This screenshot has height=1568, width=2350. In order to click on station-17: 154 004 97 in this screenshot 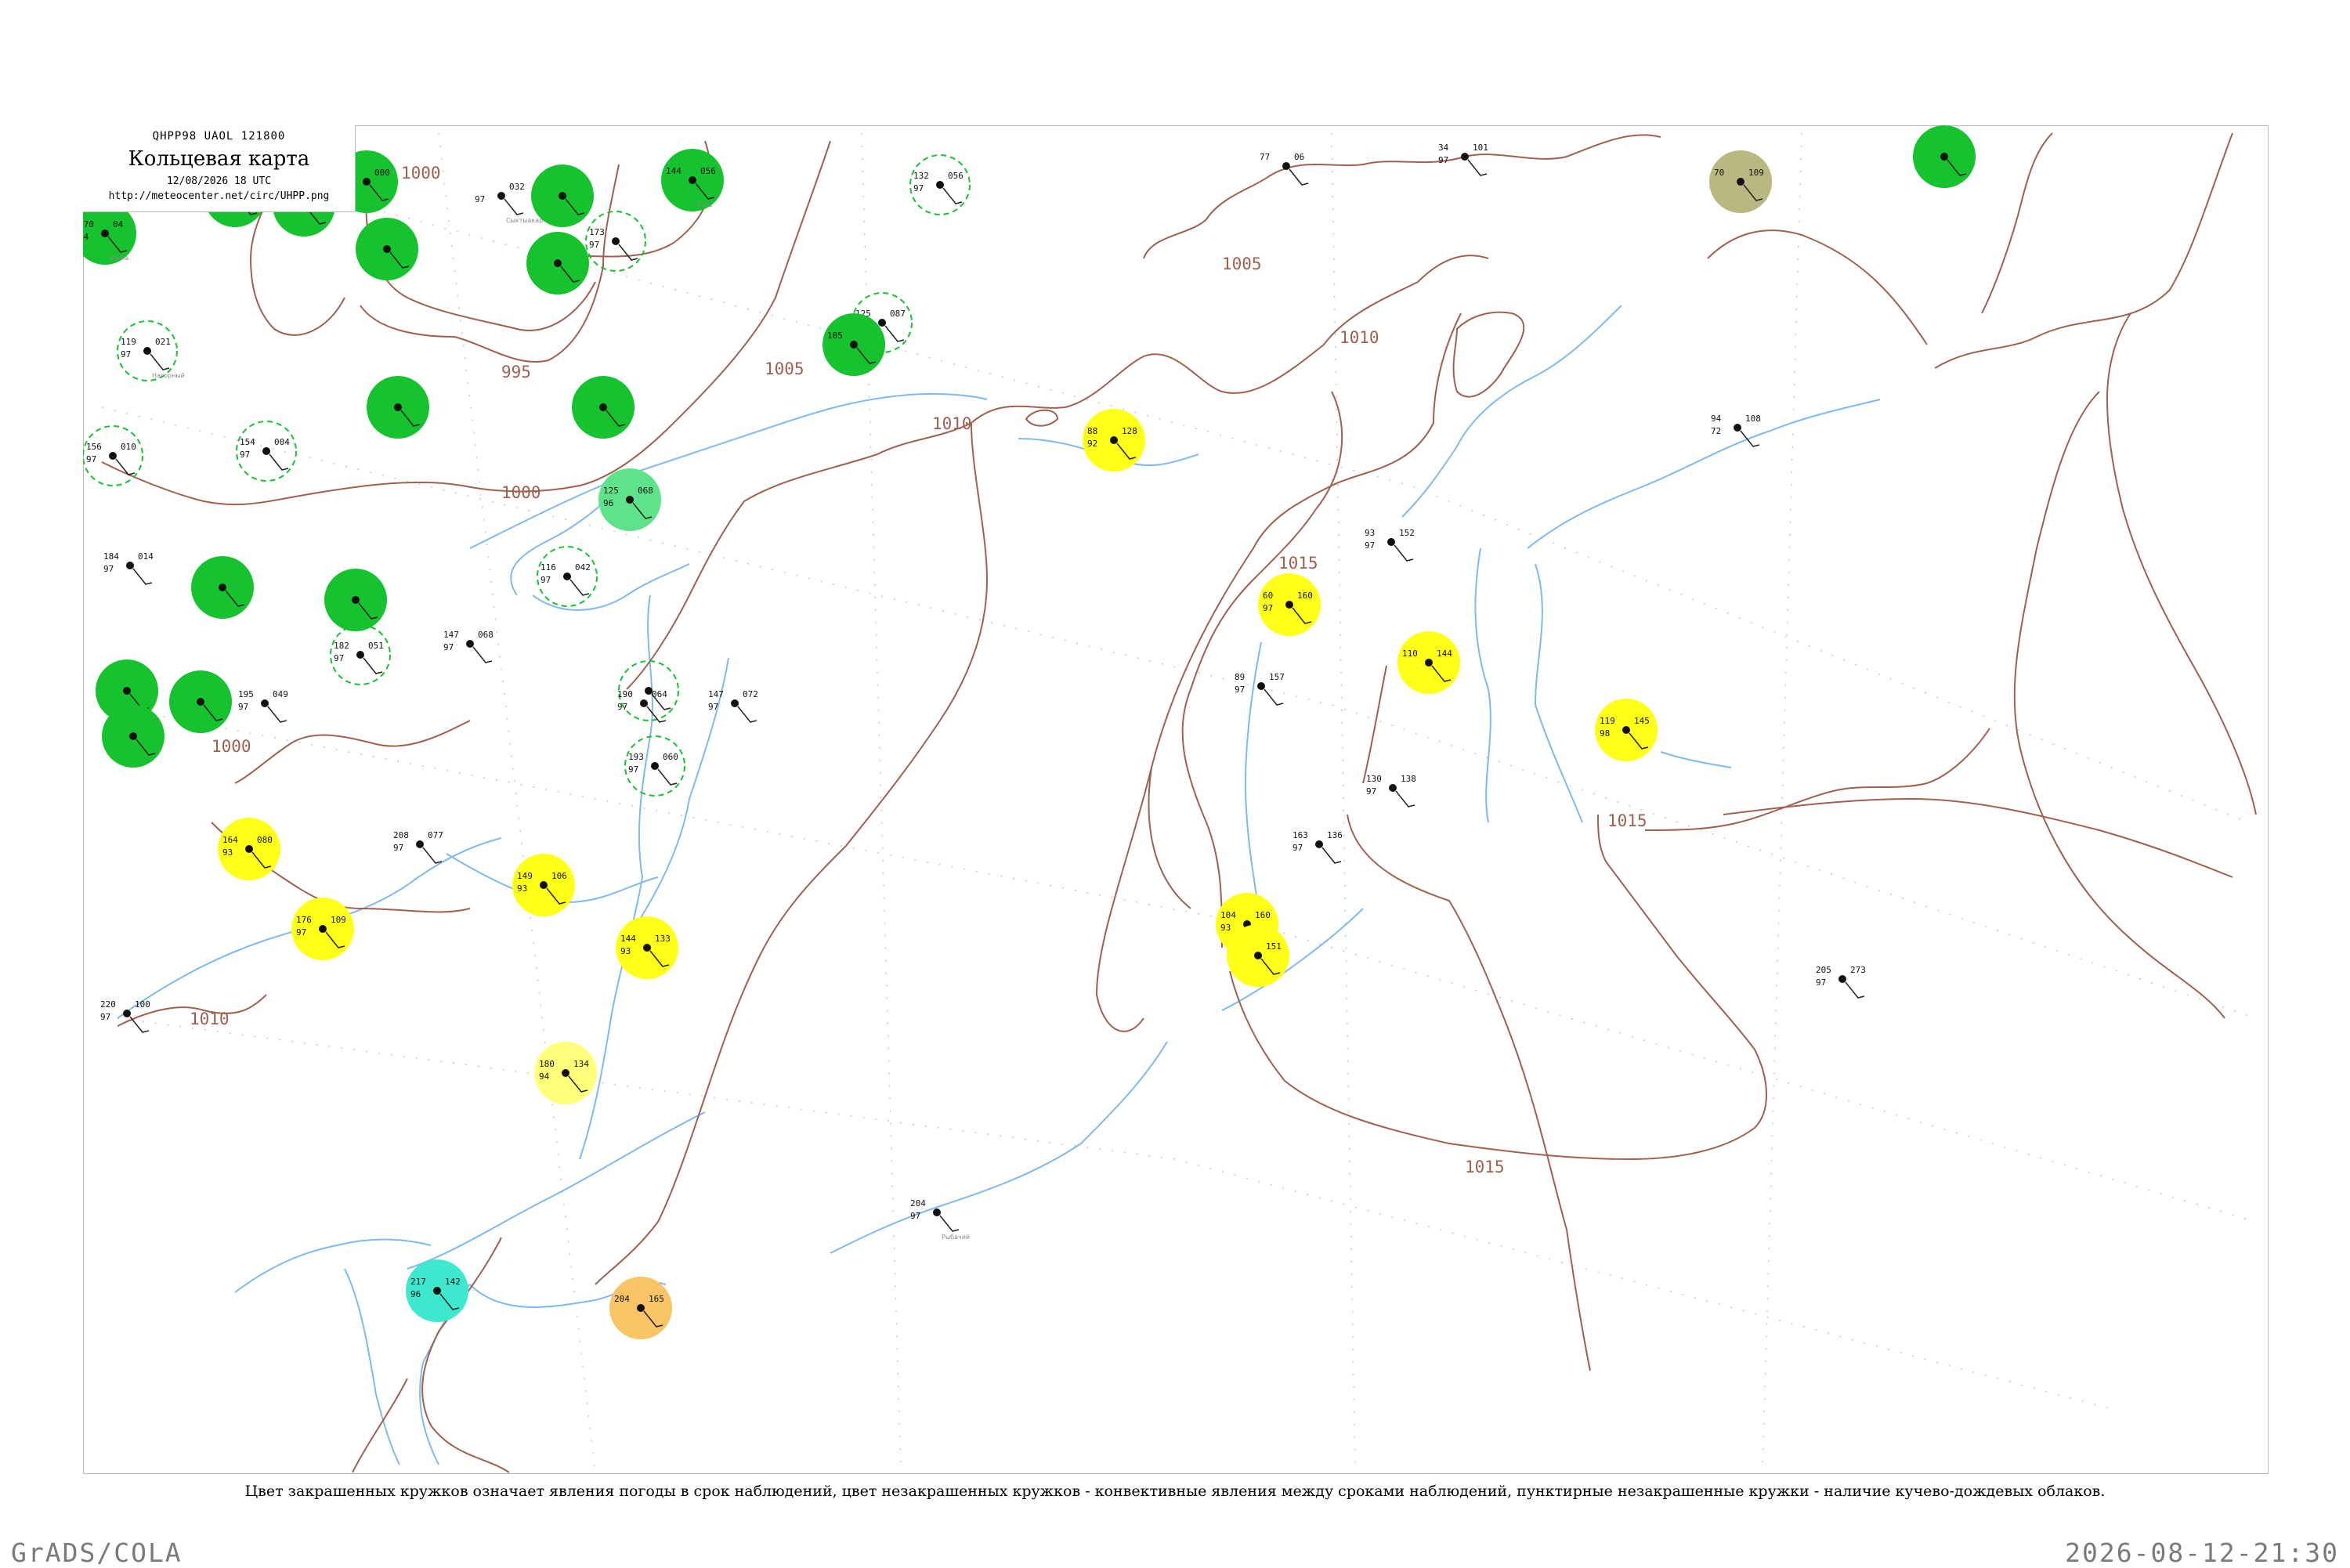, I will do `click(266, 451)`.